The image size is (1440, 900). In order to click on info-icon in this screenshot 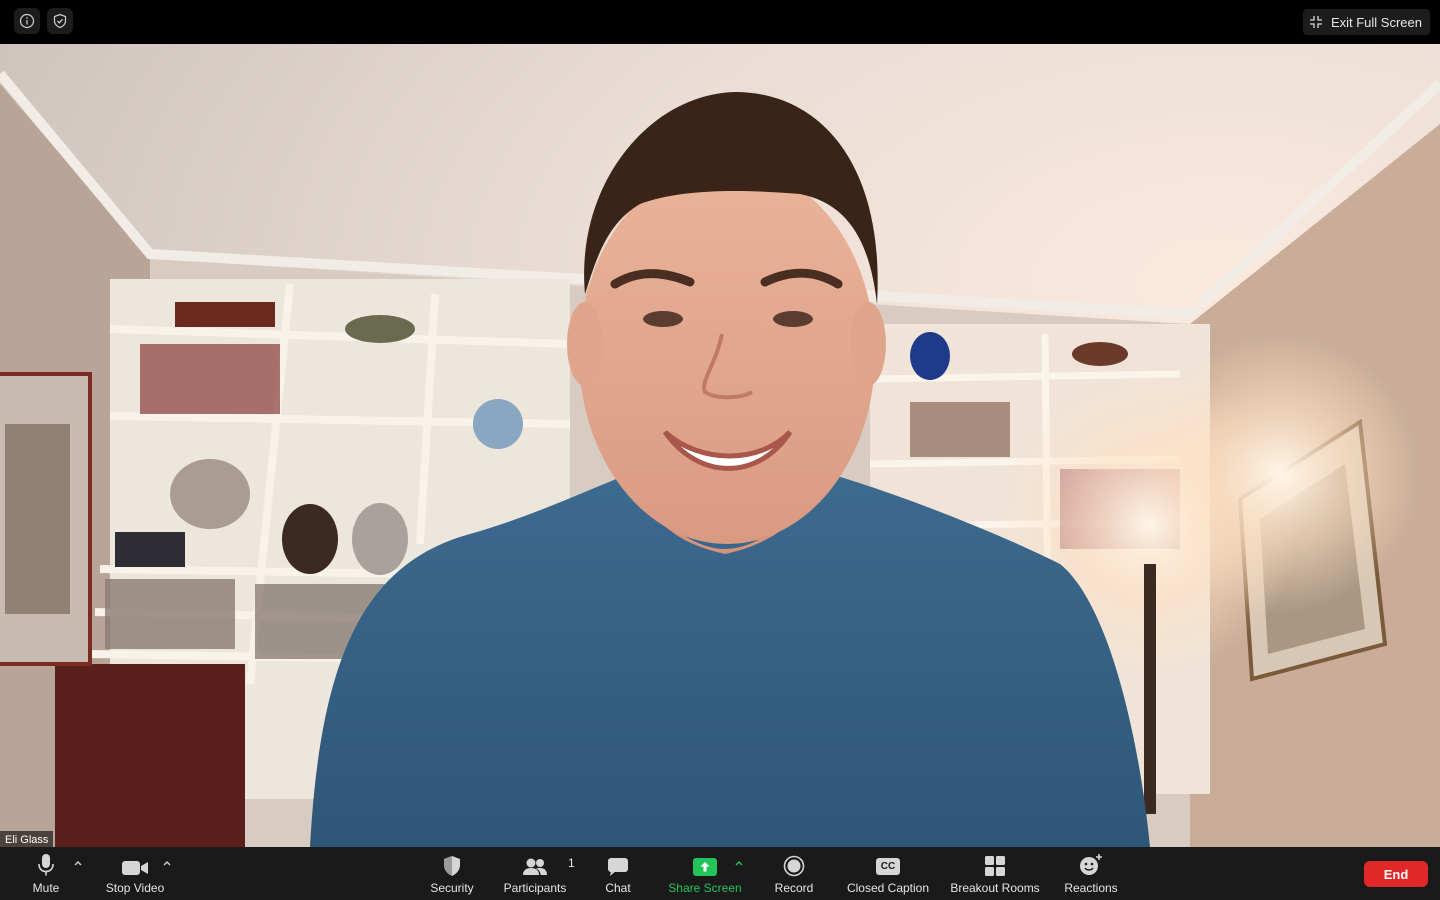, I will do `click(27, 21)`.